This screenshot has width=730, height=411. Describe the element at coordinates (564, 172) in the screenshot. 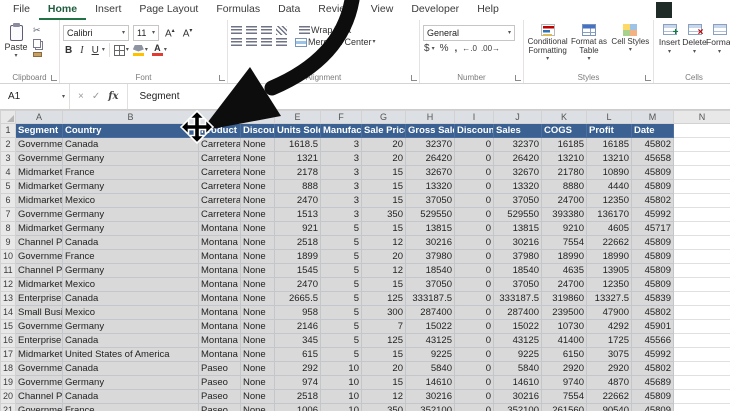

I see `cell: 21780` at that location.